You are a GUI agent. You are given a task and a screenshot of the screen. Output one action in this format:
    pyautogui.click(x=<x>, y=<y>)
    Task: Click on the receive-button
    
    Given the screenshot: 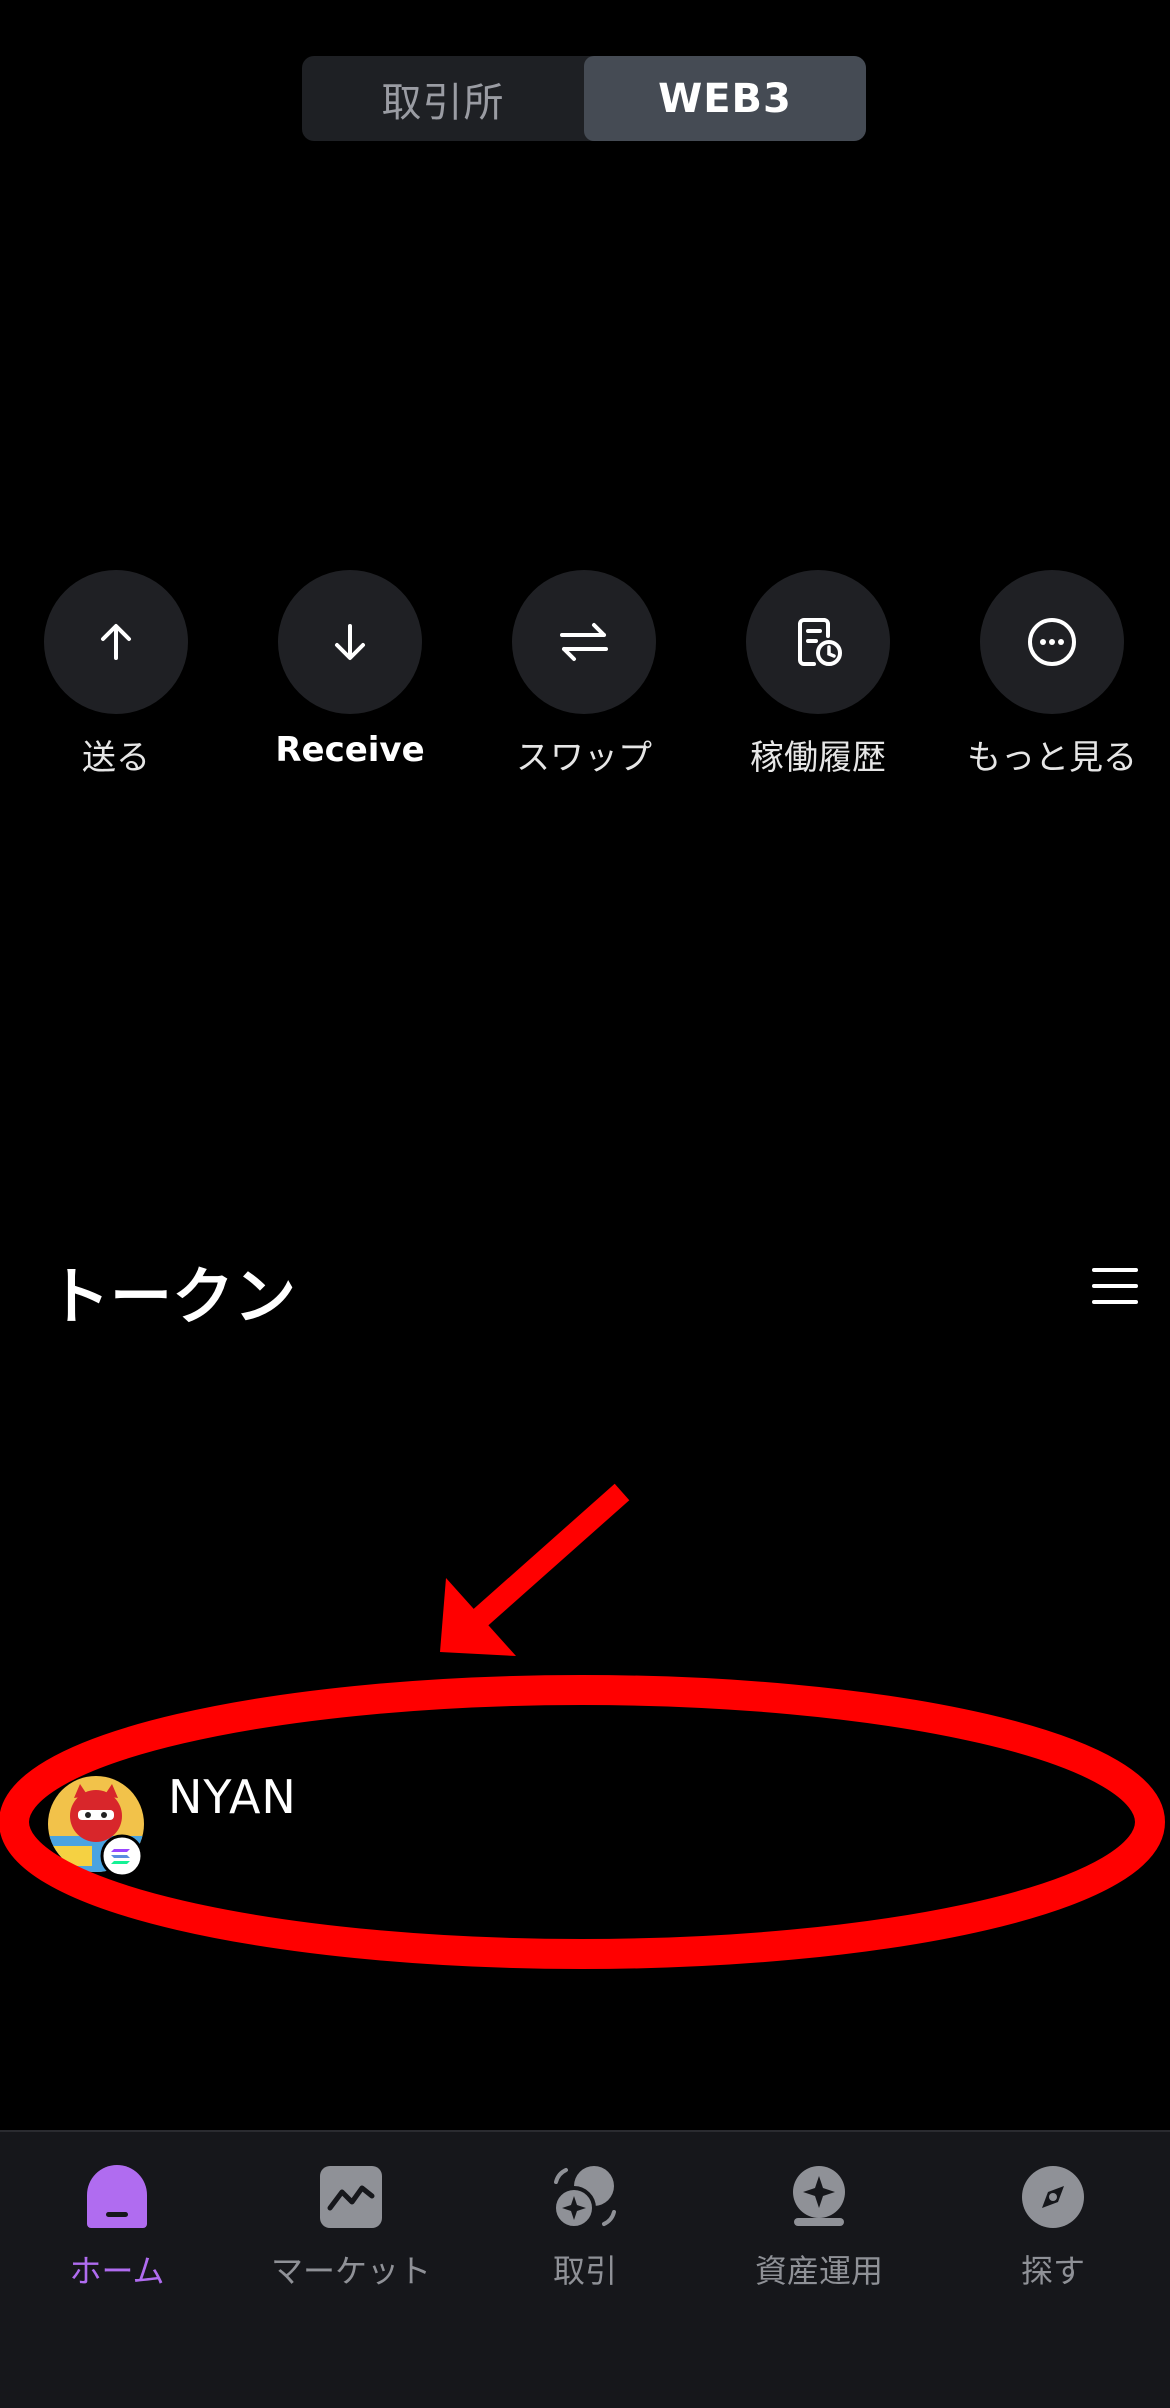 What is the action you would take?
    pyautogui.click(x=350, y=642)
    